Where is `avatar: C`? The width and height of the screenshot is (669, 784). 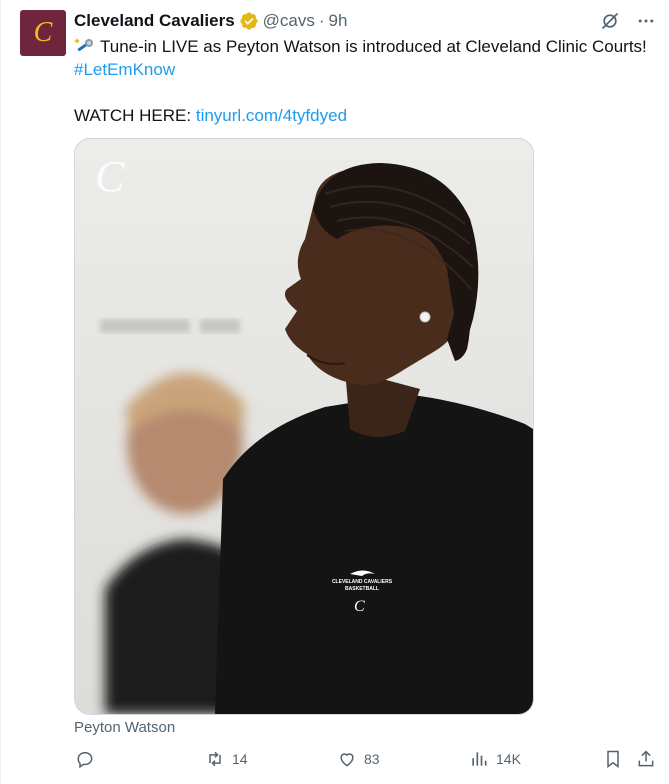
avatar: C is located at coordinates (43, 33).